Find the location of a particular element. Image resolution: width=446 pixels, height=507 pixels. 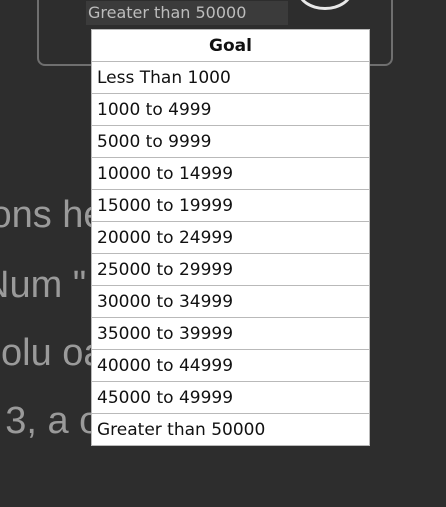

table-cell: 10000 to 14999 is located at coordinates (230, 173).